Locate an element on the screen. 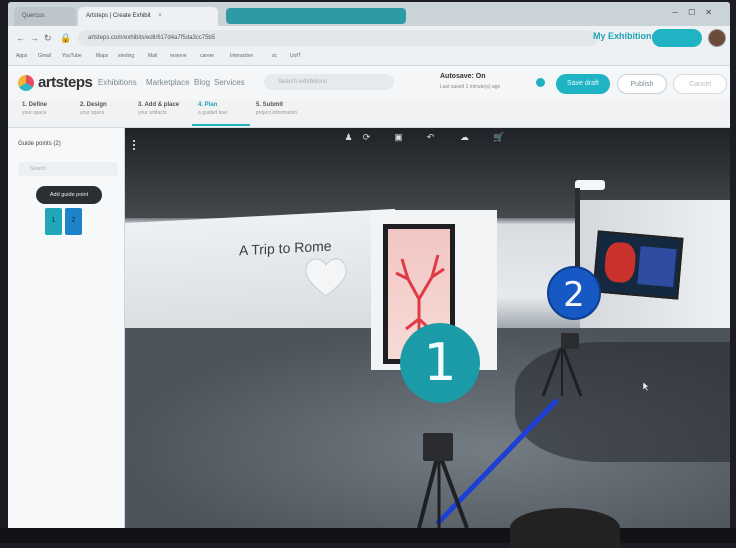 Image resolution: width=736 pixels, height=548 pixels. browser-tab: Quercus is located at coordinates (45, 16).